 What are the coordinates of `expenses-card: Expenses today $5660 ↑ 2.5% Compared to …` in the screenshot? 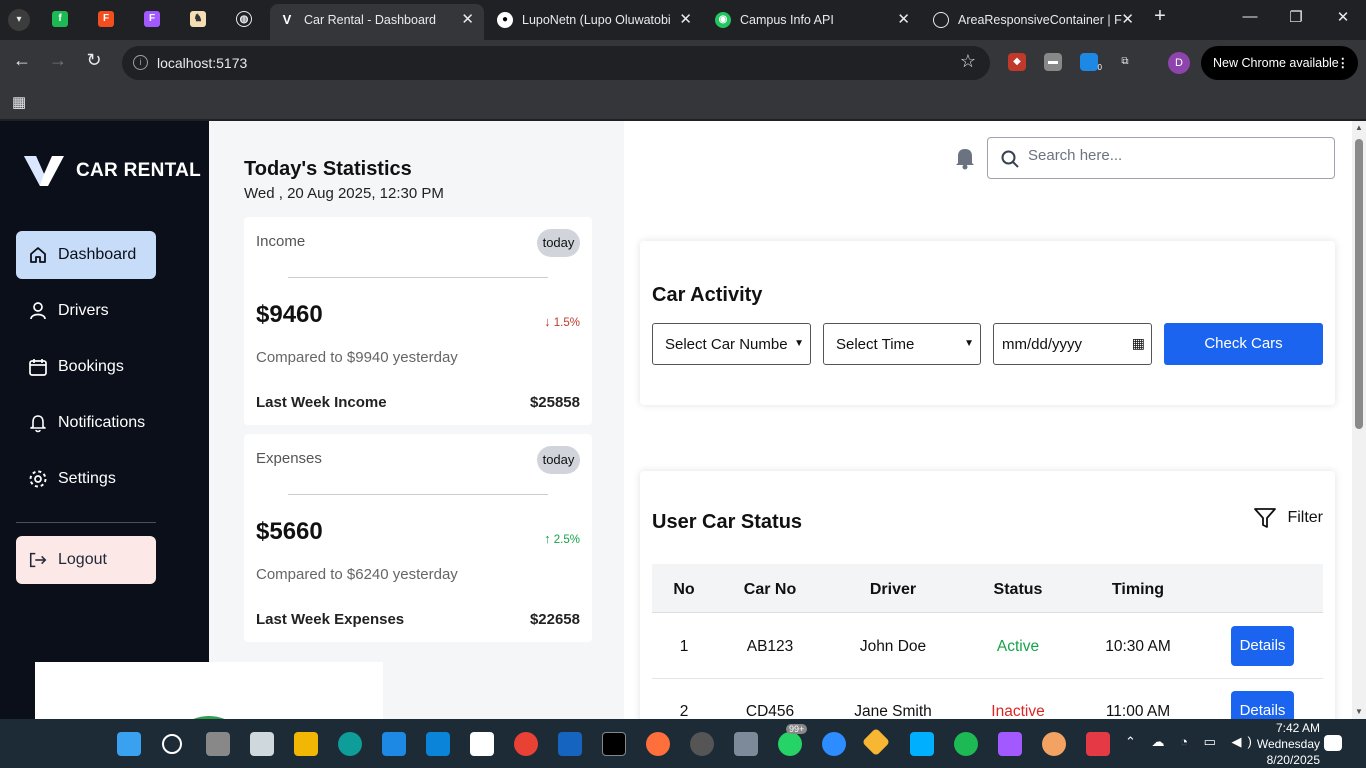 It's located at (418, 538).